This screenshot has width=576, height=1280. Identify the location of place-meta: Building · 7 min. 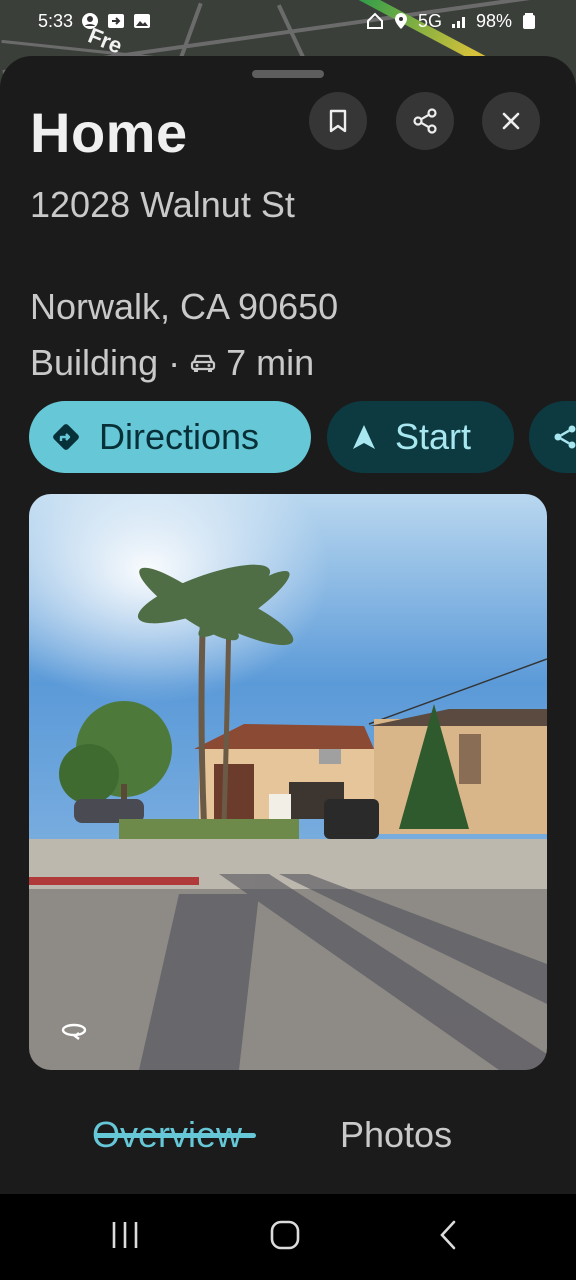
(172, 363).